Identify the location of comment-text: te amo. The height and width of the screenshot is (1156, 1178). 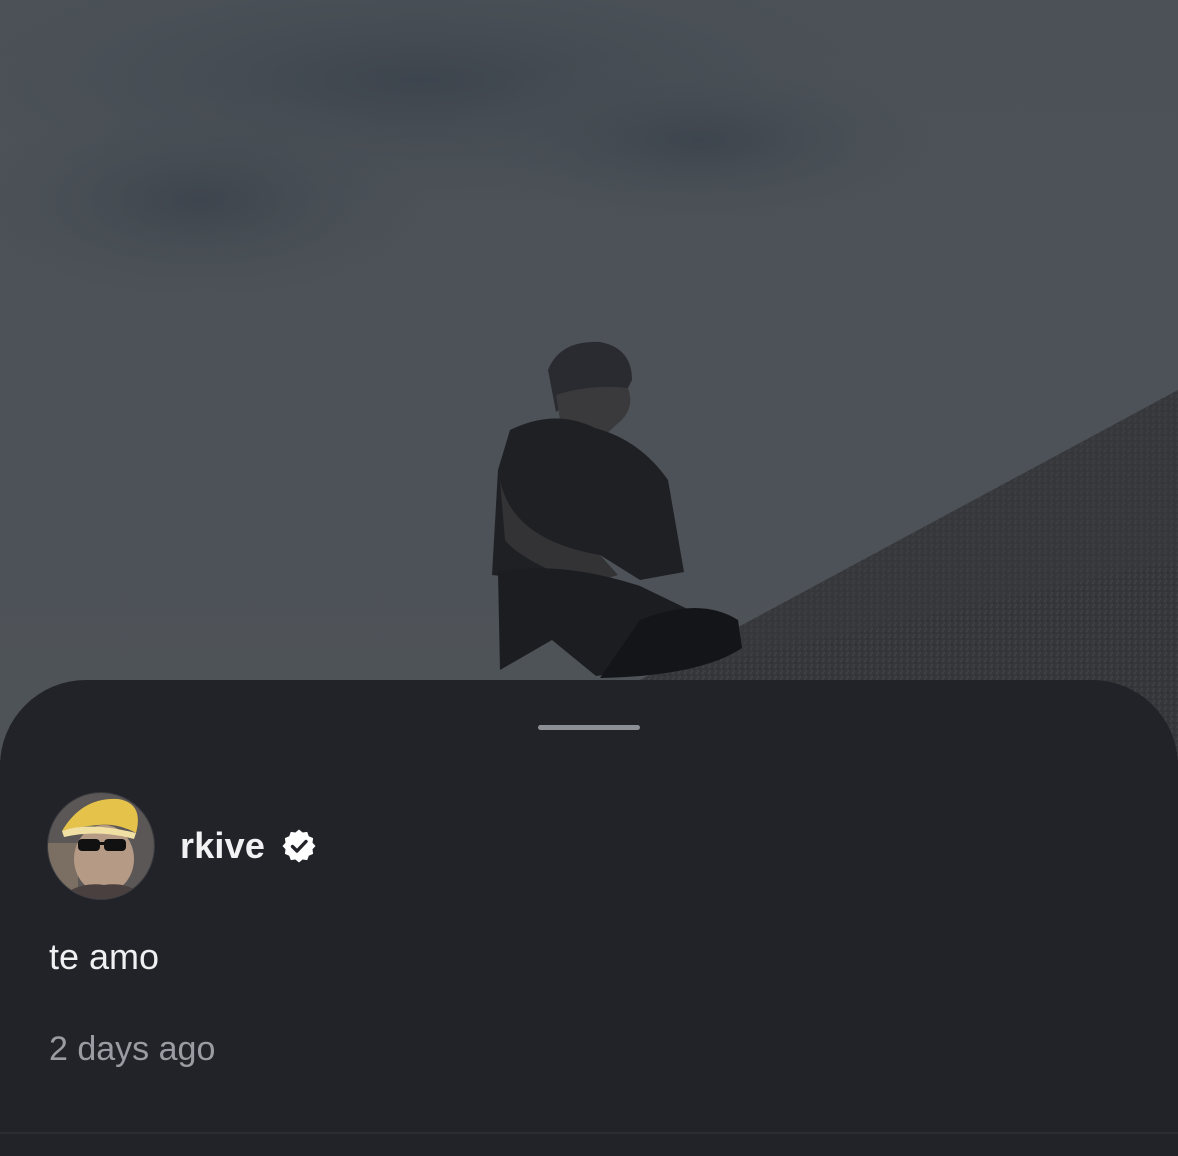
(104, 956).